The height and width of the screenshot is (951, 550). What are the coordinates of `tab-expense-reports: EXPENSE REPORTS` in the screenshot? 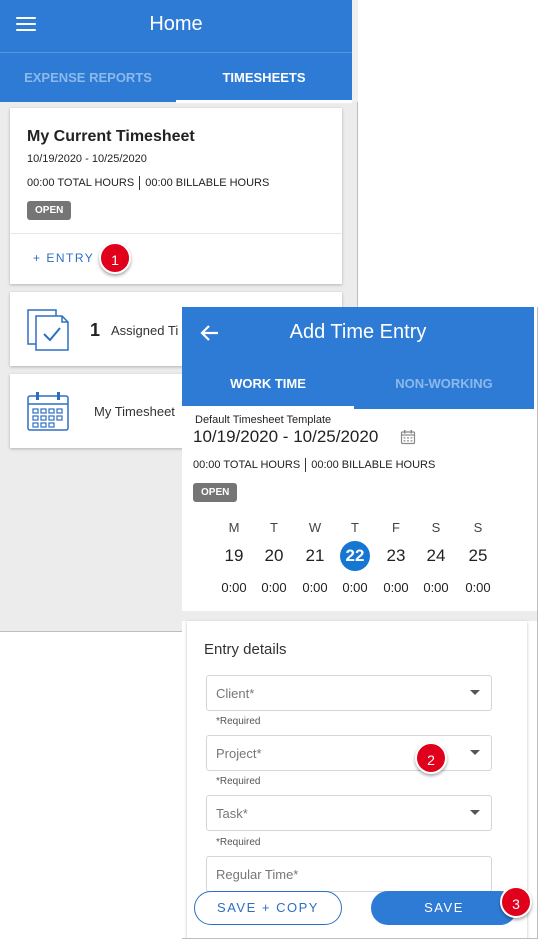 It's located at (88, 78).